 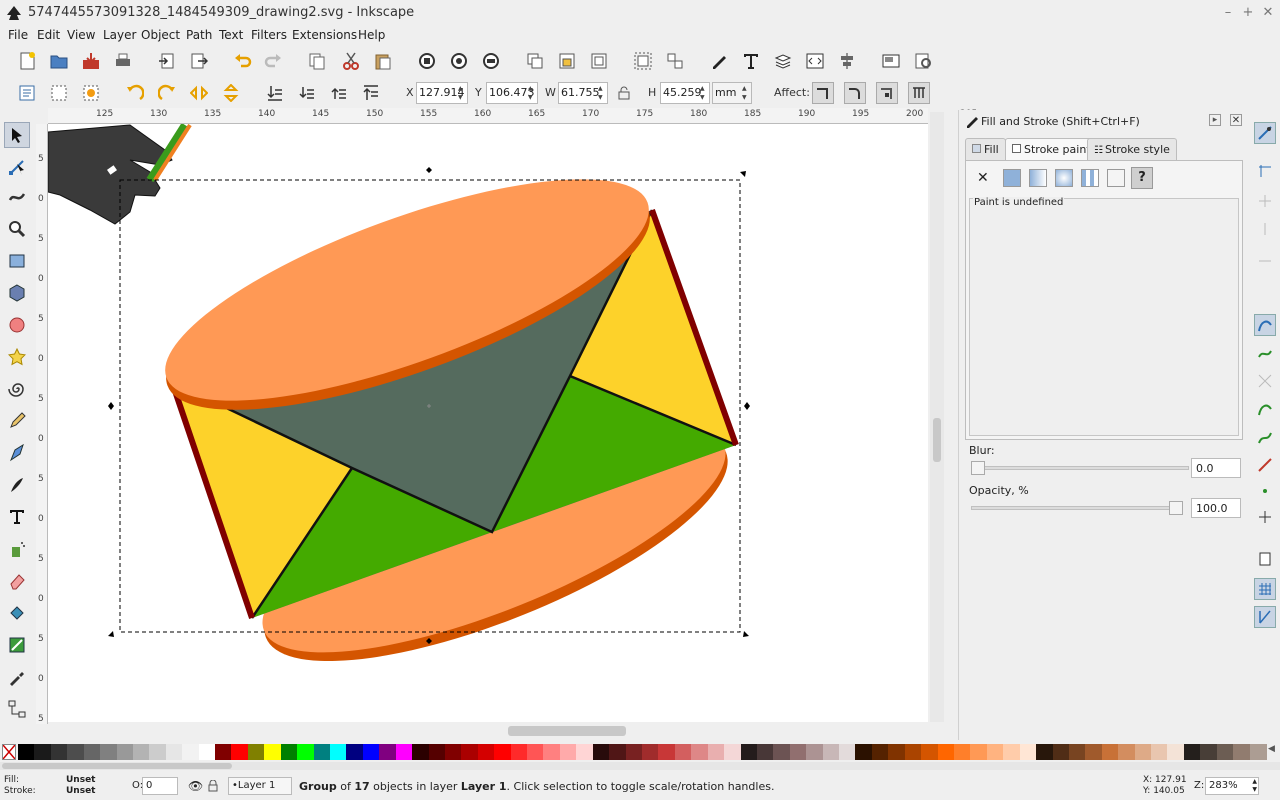 I want to click on toggle-visibility-icon: 👁, so click(x=195, y=786).